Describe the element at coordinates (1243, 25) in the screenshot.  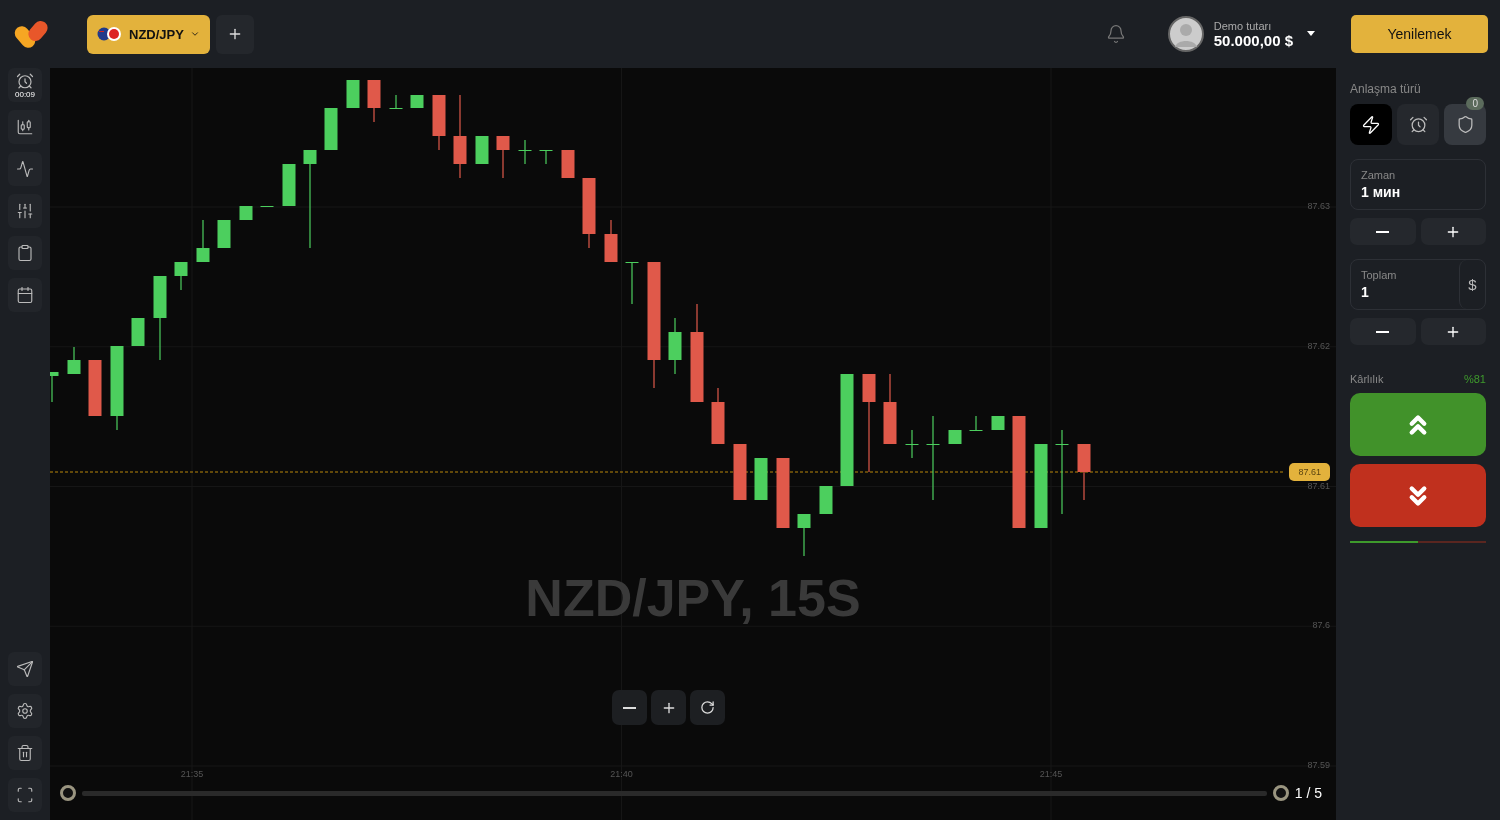
I see `account-label: Demo tutarı` at that location.